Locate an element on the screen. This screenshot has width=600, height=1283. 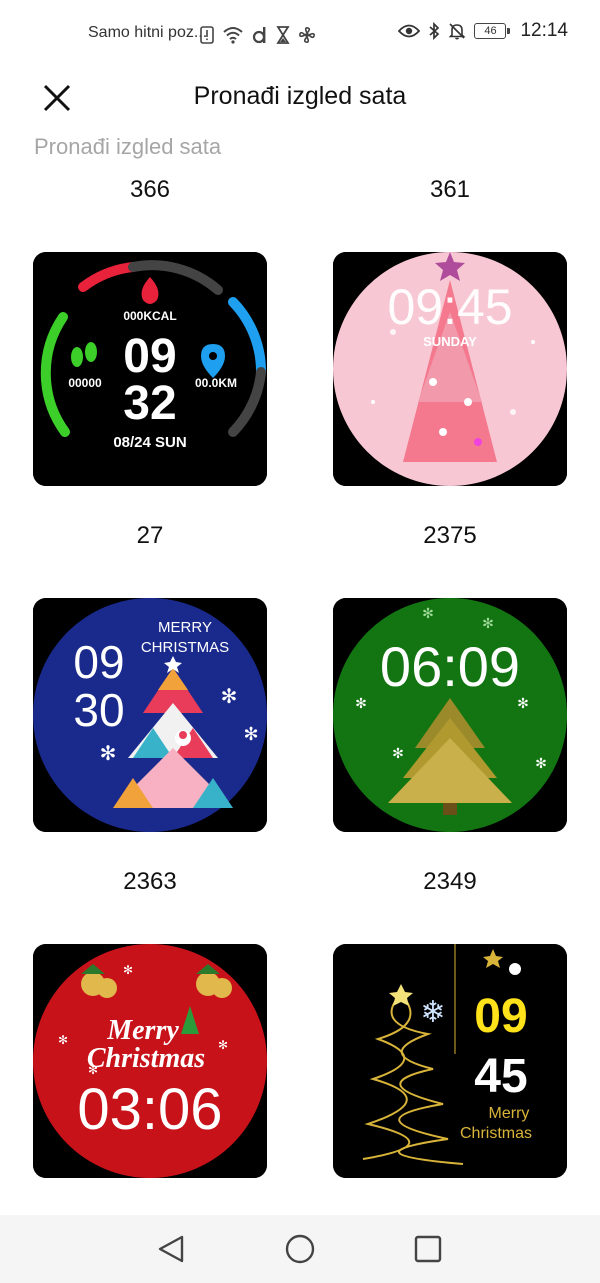
watch-face-card: ❄ 09 45 Merry Christmas is located at coordinates (450, 1061).